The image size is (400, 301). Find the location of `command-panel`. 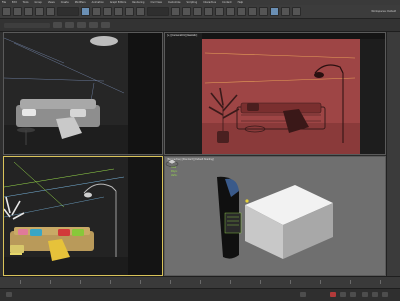

command-panel is located at coordinates (393, 154).